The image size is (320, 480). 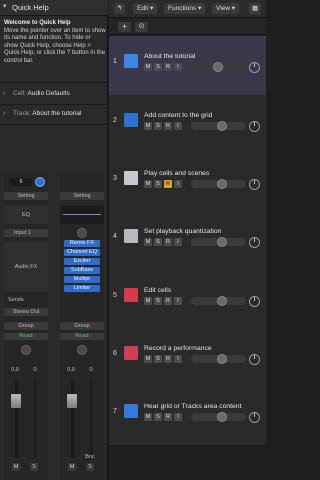 What do you see at coordinates (185, 8) in the screenshot?
I see `functions-menu: Functions ▾` at bounding box center [185, 8].